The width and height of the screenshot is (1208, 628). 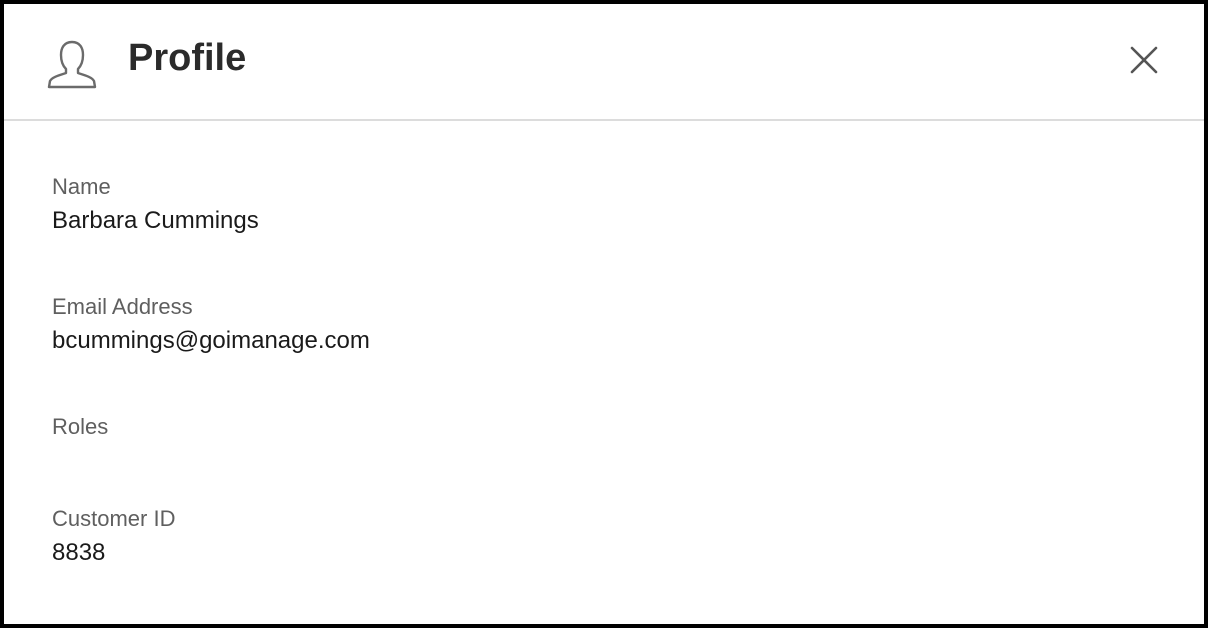 What do you see at coordinates (81, 186) in the screenshot?
I see `name-label: Name` at bounding box center [81, 186].